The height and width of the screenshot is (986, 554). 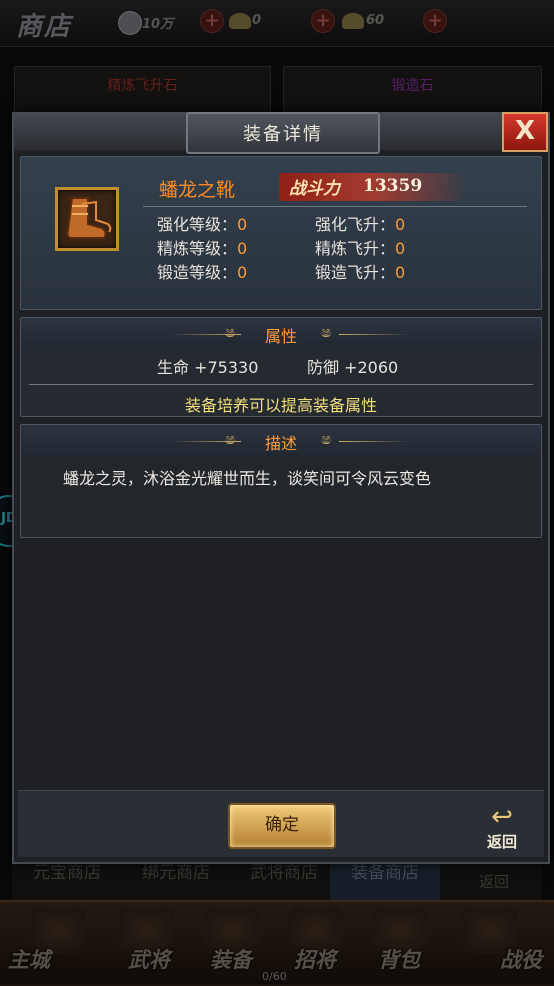 I want to click on attr-hp: 生命 +75330, so click(x=208, y=367).